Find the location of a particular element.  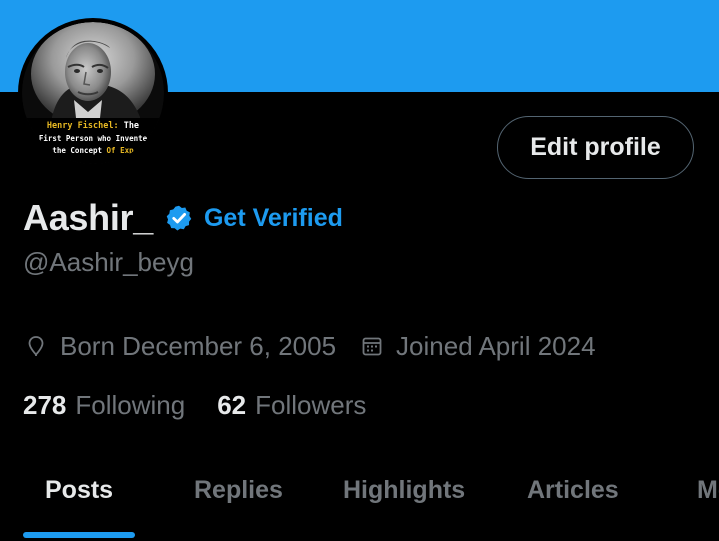

birth-date-text: Born December 6, 2005 is located at coordinates (198, 345).